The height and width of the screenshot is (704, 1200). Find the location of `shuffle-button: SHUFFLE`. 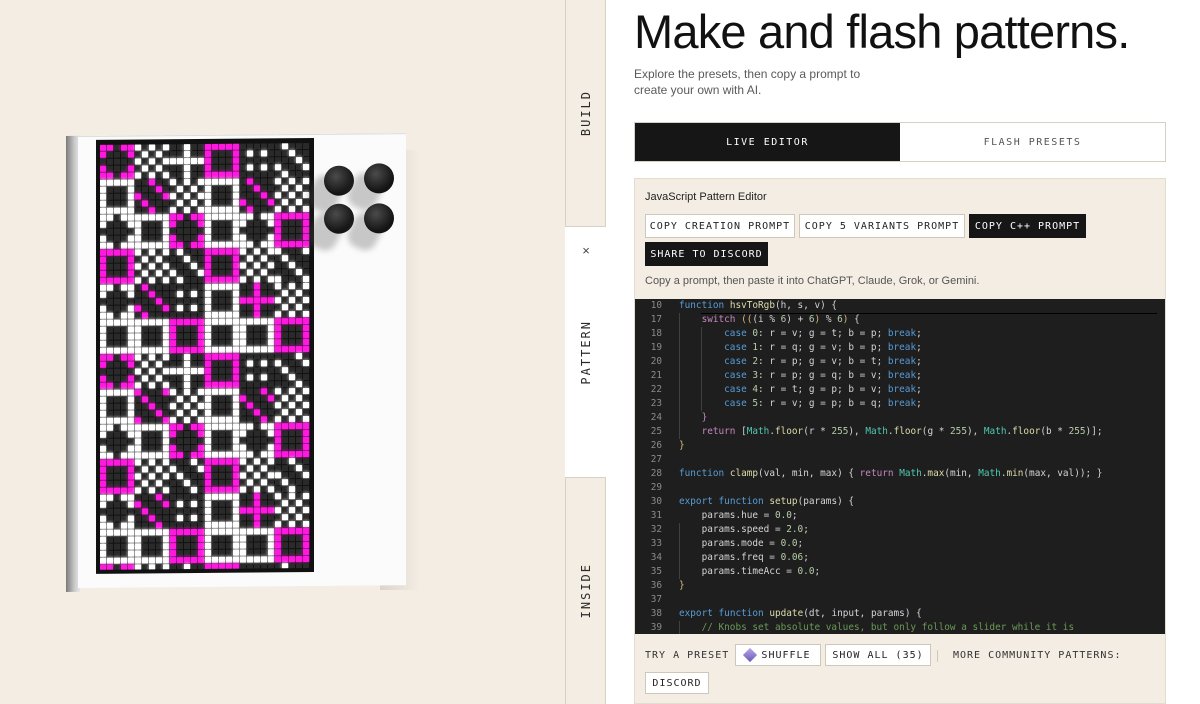

shuffle-button: SHUFFLE is located at coordinates (778, 655).